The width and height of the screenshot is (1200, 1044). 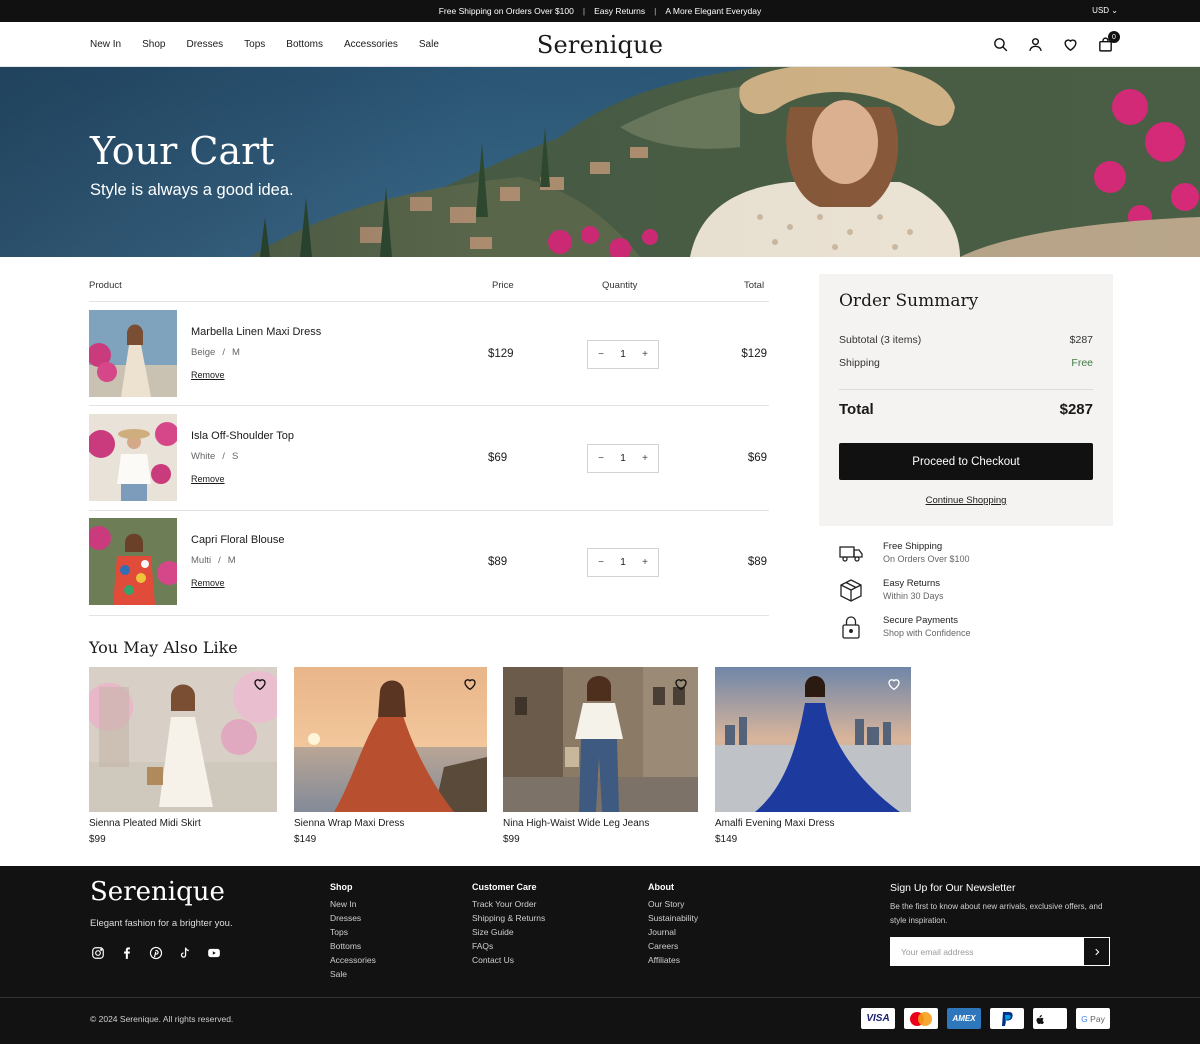 What do you see at coordinates (1050, 1018) in the screenshot?
I see `apple-pay-icon: Pay` at bounding box center [1050, 1018].